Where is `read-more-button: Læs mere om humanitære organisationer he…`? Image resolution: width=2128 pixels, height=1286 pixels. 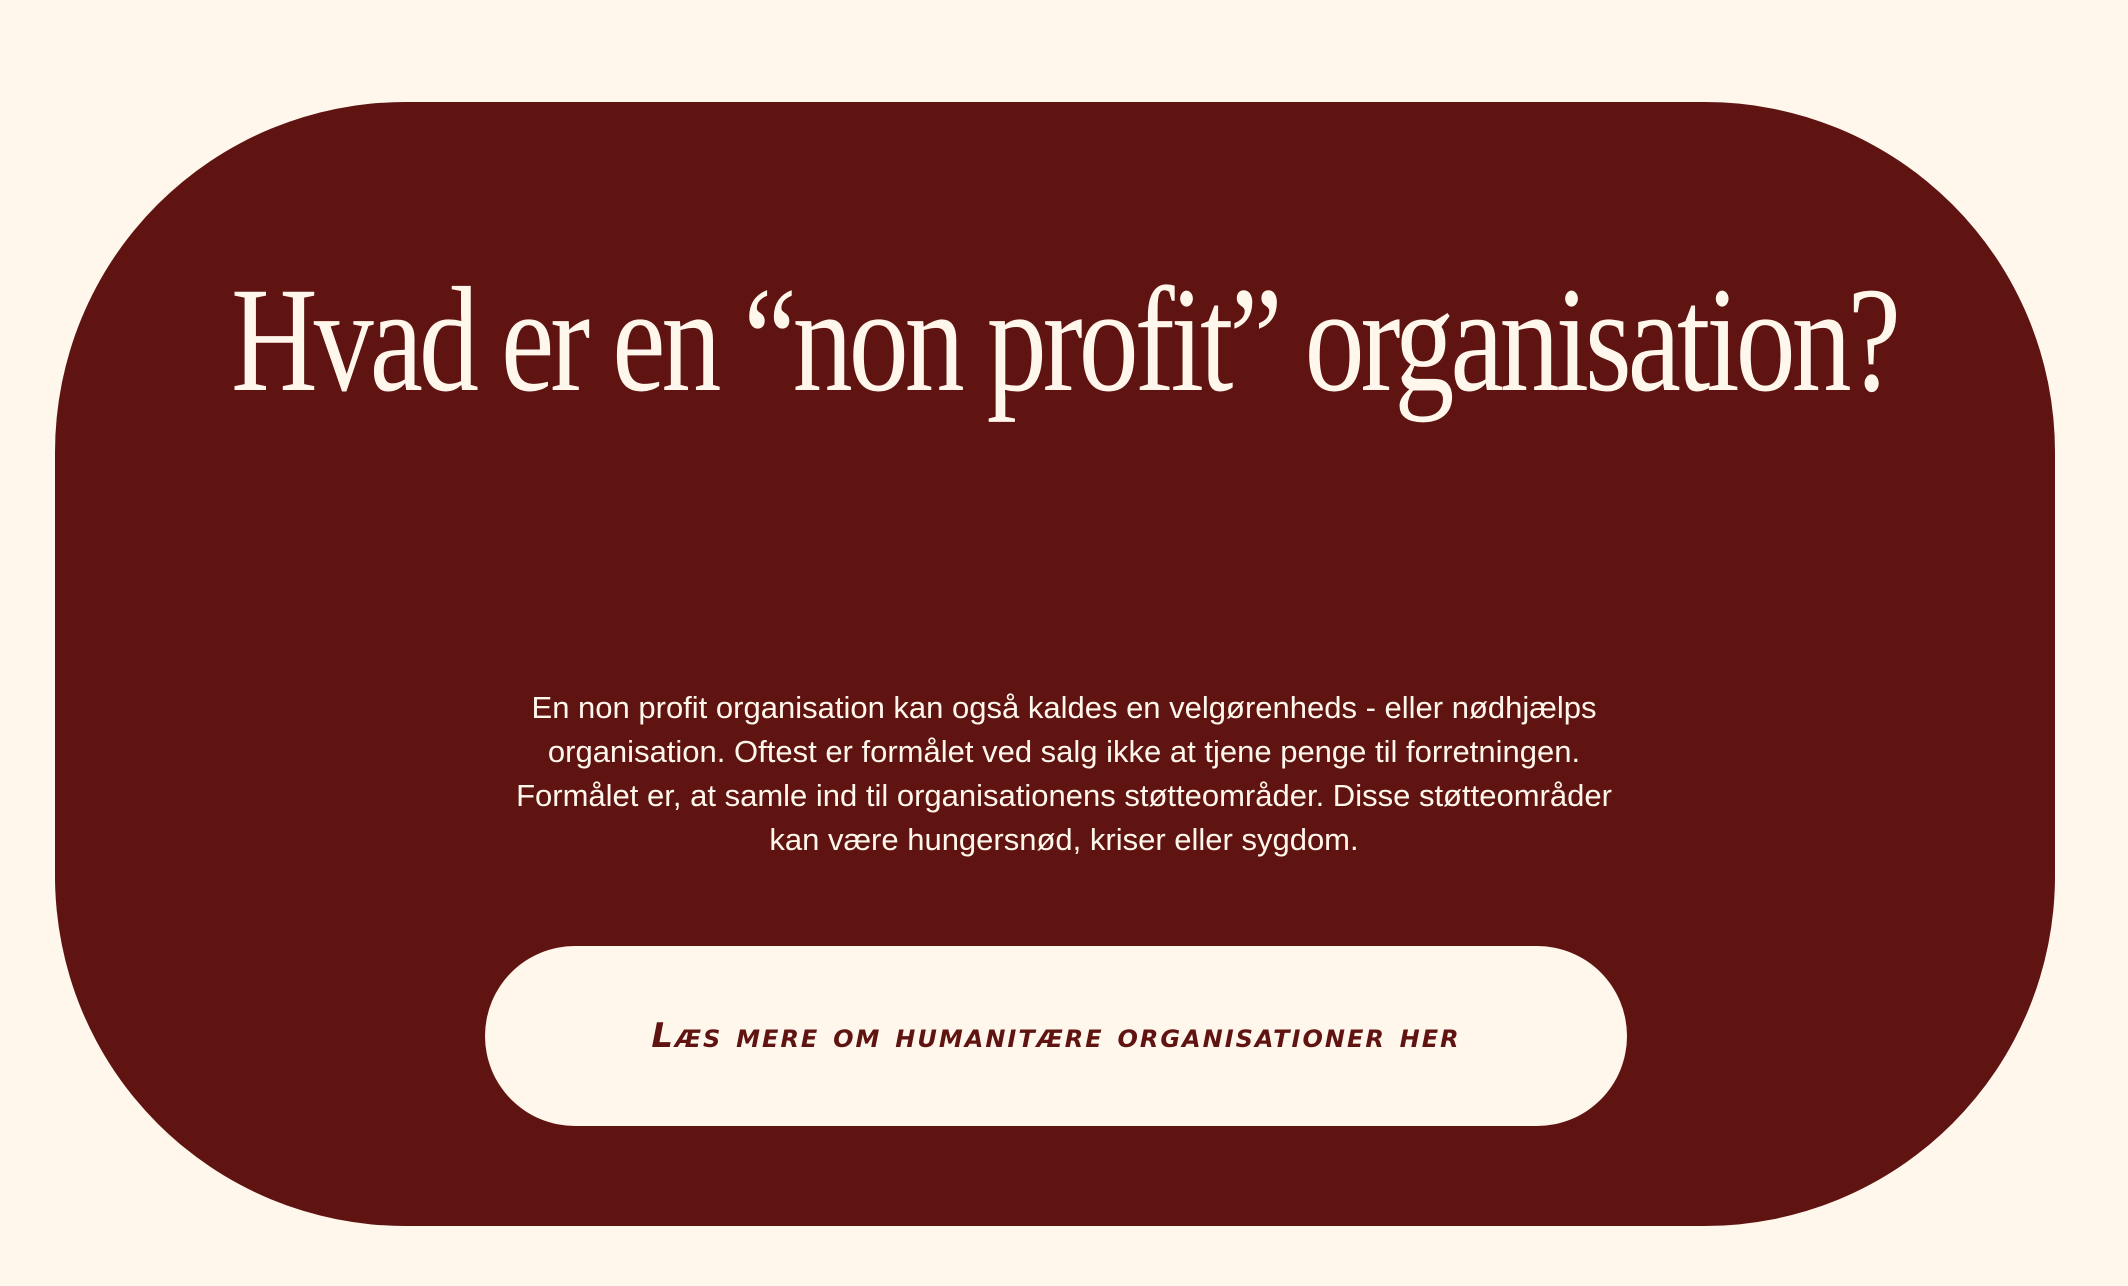
read-more-button: Læs mere om humanitære organisationer he… is located at coordinates (1056, 1036).